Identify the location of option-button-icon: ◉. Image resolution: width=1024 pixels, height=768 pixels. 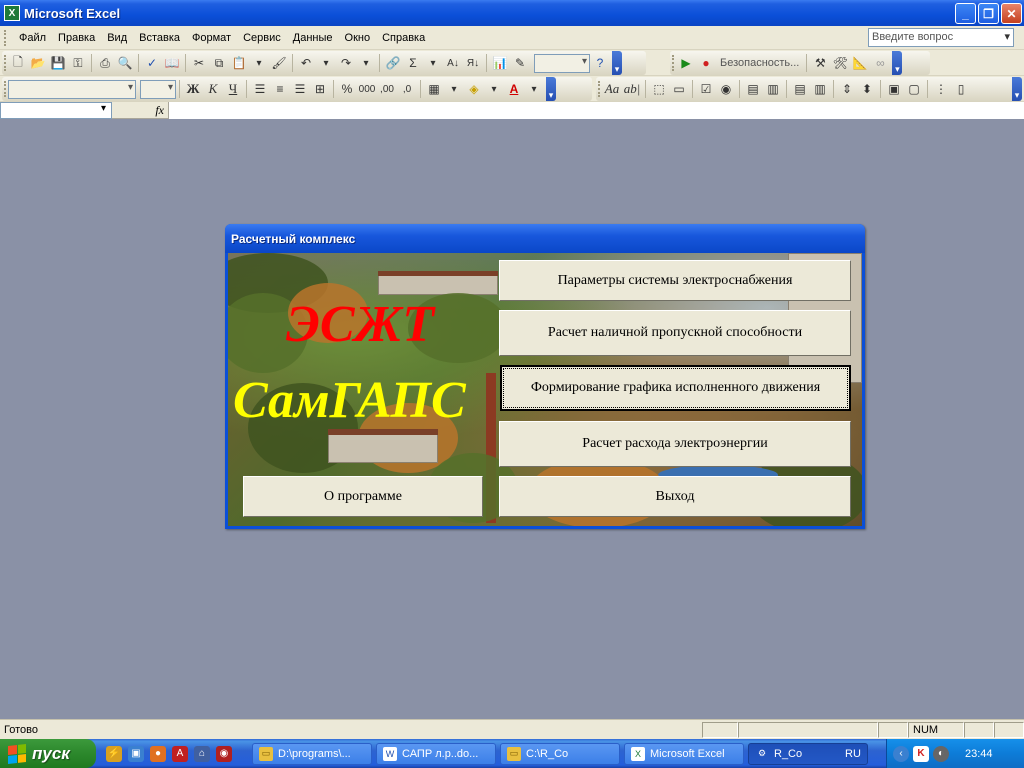
(726, 89).